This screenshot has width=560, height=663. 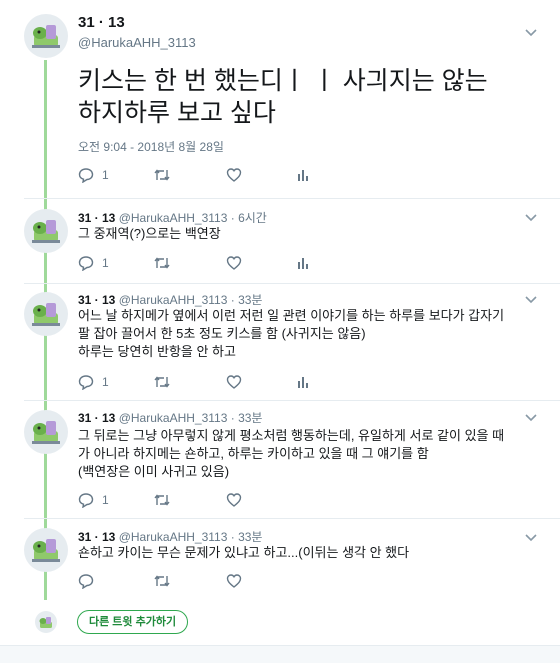 What do you see at coordinates (46, 622) in the screenshot?
I see `small-avatar` at bounding box center [46, 622].